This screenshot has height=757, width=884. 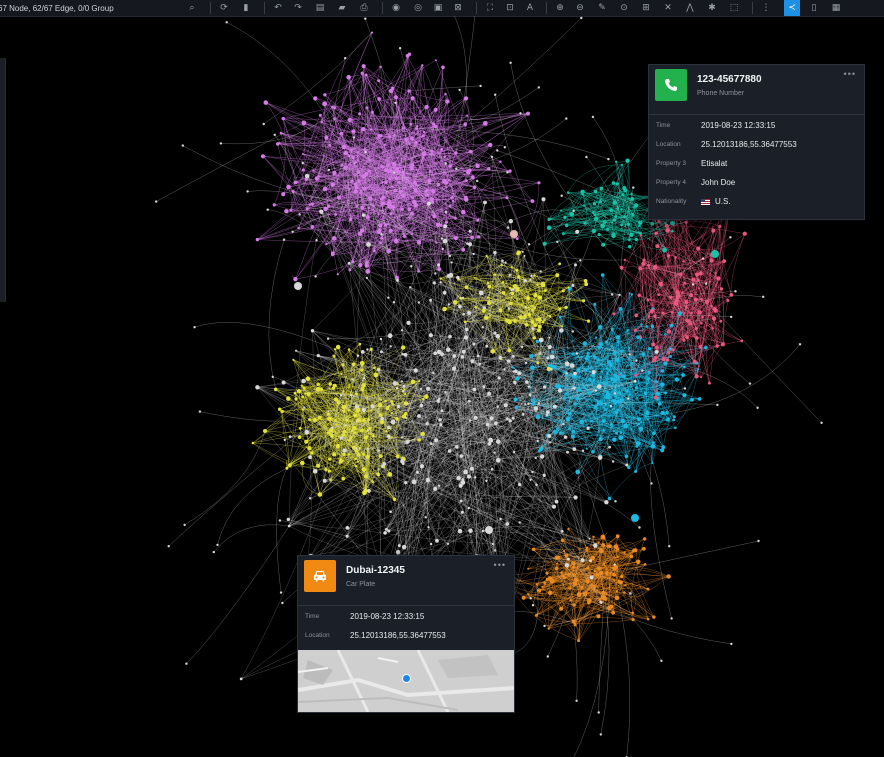 I want to click on table-icon: ▦, so click(x=836, y=8).